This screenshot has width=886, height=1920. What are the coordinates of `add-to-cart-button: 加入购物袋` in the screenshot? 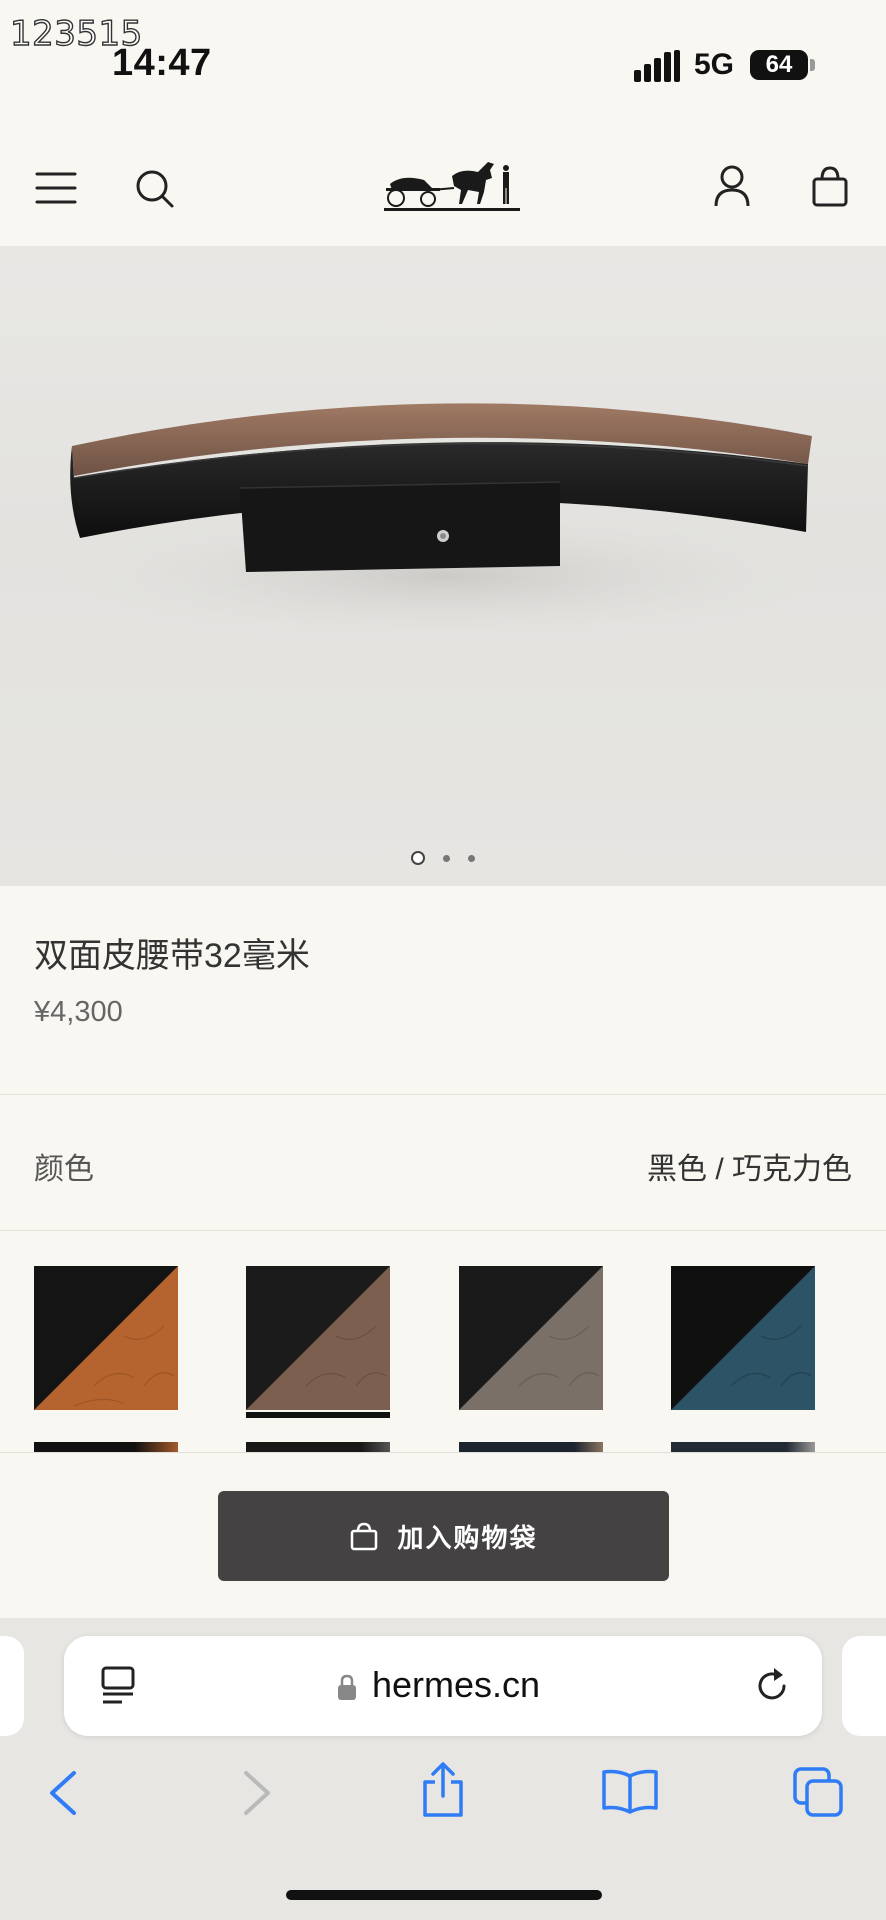 It's located at (443, 1536).